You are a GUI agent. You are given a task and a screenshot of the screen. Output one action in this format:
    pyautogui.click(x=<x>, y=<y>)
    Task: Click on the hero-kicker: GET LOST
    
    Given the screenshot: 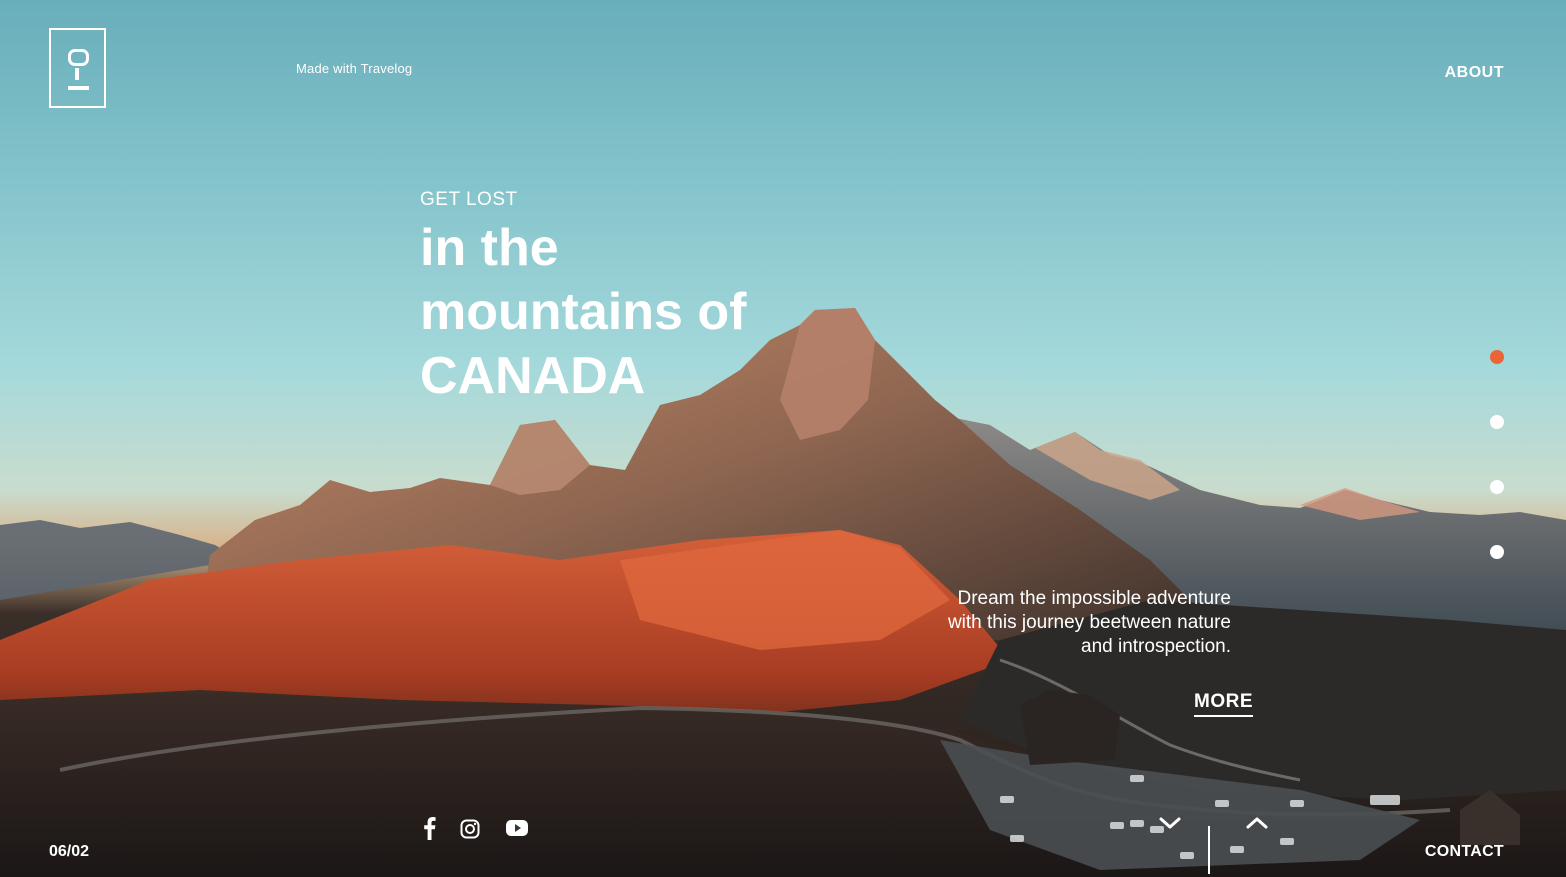 What is the action you would take?
    pyautogui.click(x=469, y=199)
    